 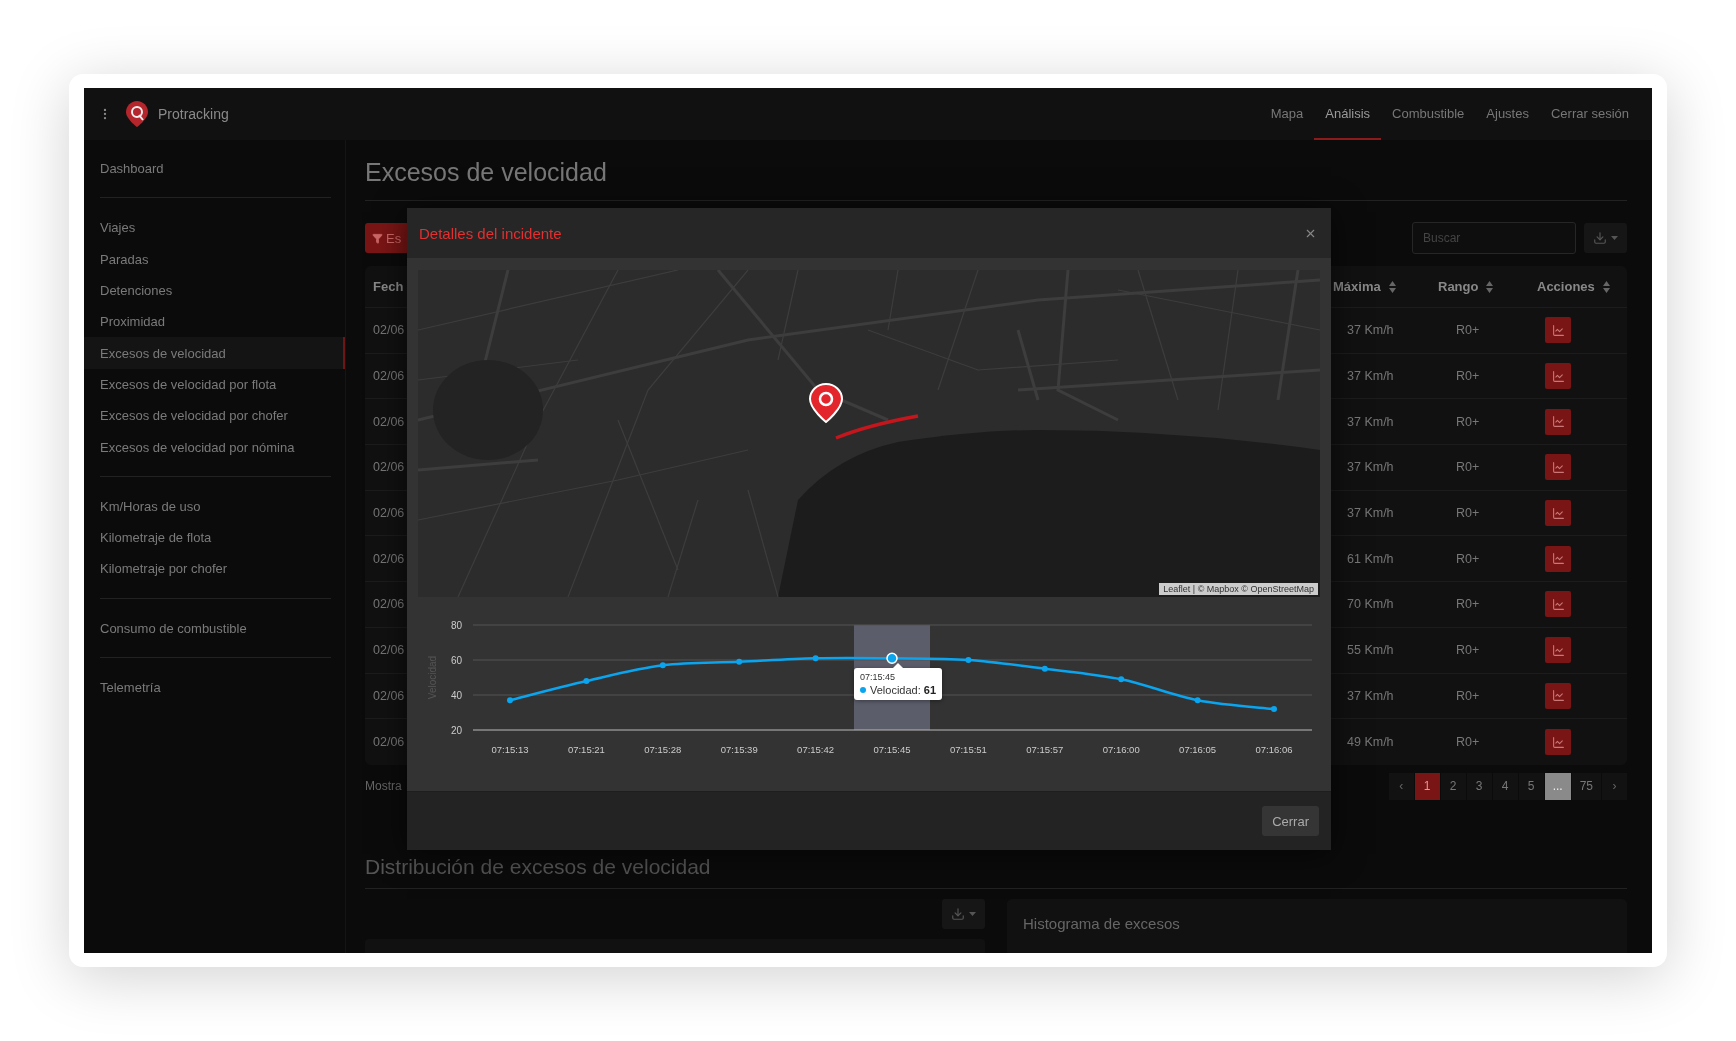 I want to click on nav-link: Cerrar sesión, so click(x=1589, y=114).